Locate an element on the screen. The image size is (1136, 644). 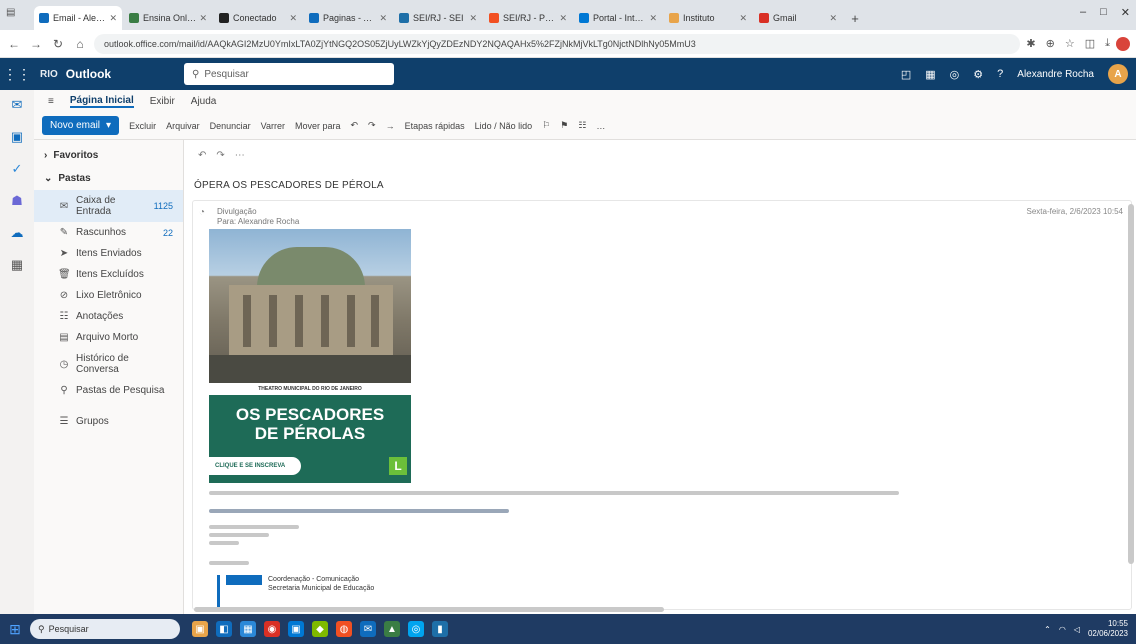
reload-button: ↻ is located at coordinates (58, 44).